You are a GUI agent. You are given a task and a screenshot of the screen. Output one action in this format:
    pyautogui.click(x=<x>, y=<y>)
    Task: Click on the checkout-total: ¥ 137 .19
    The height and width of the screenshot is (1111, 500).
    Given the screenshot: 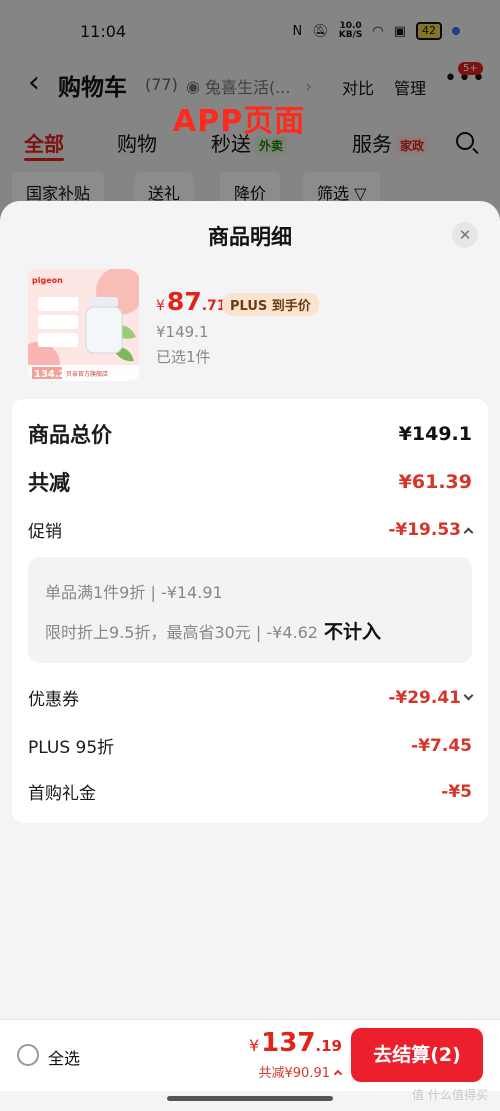 What is the action you would take?
    pyautogui.click(x=295, y=1043)
    